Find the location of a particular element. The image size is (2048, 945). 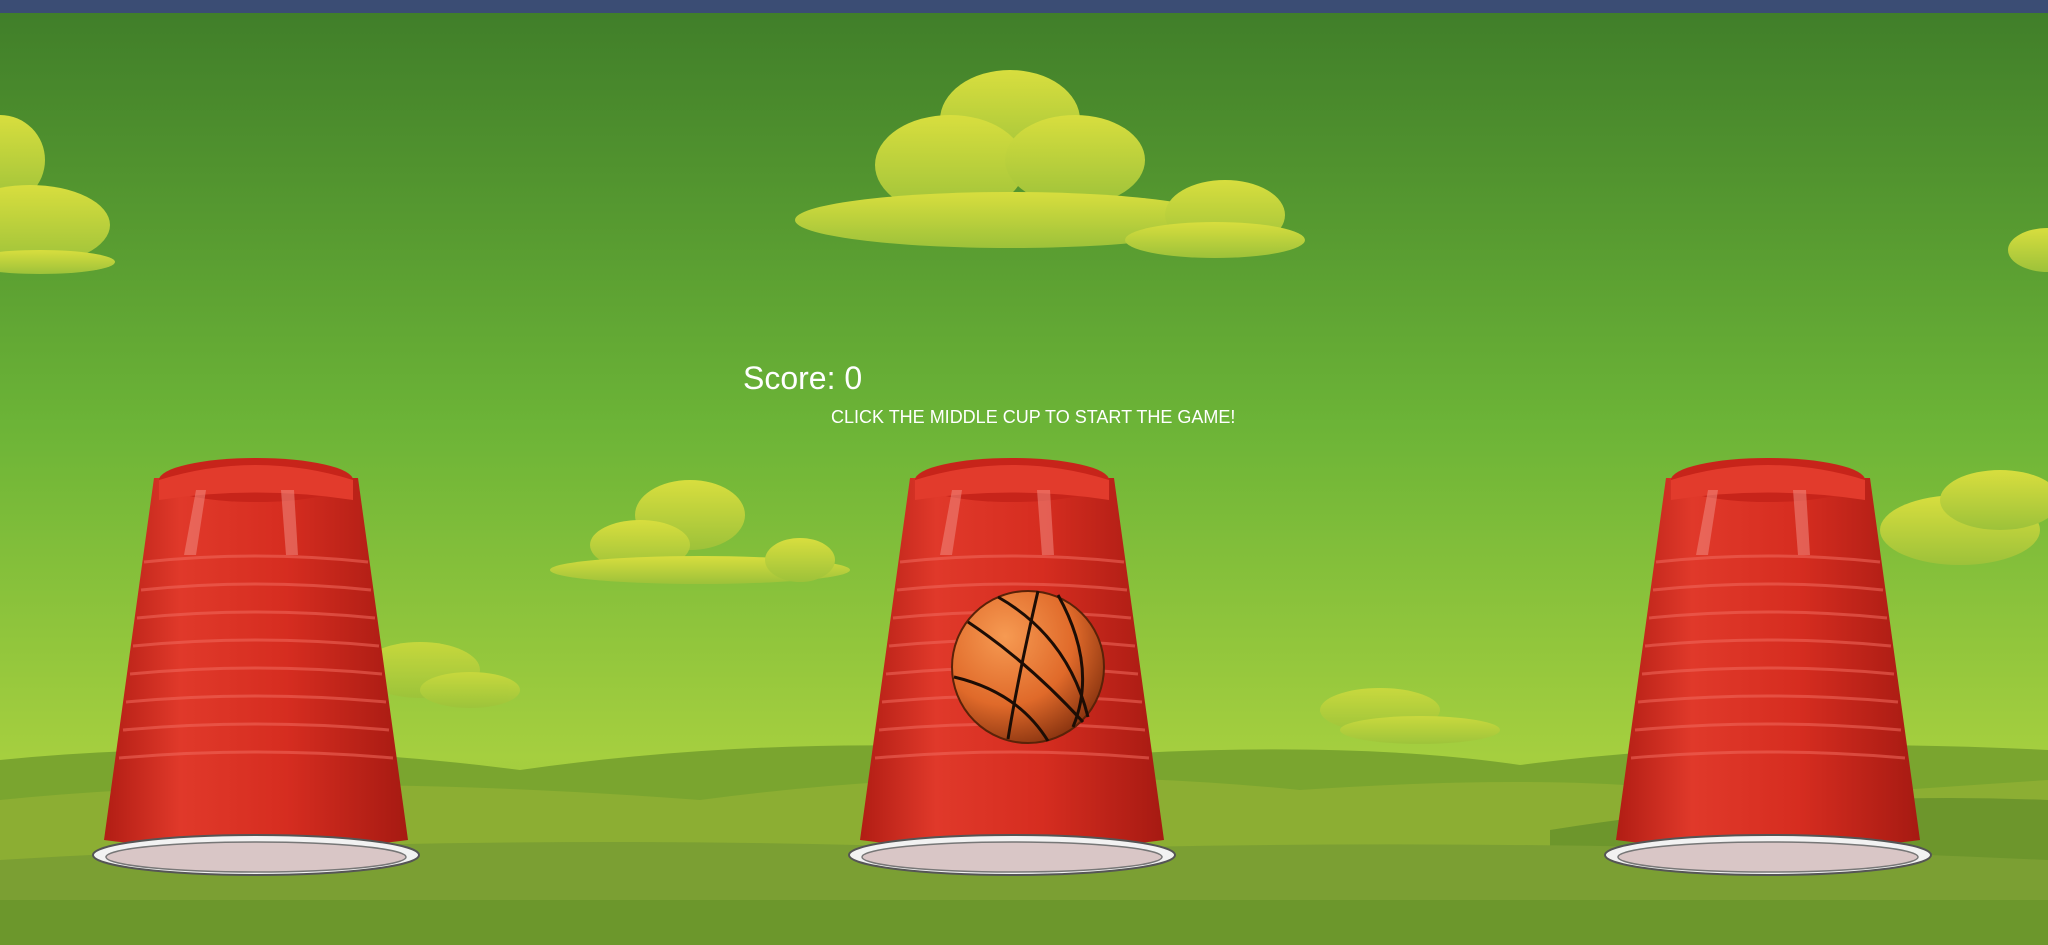

top-bar is located at coordinates (1024, 6).